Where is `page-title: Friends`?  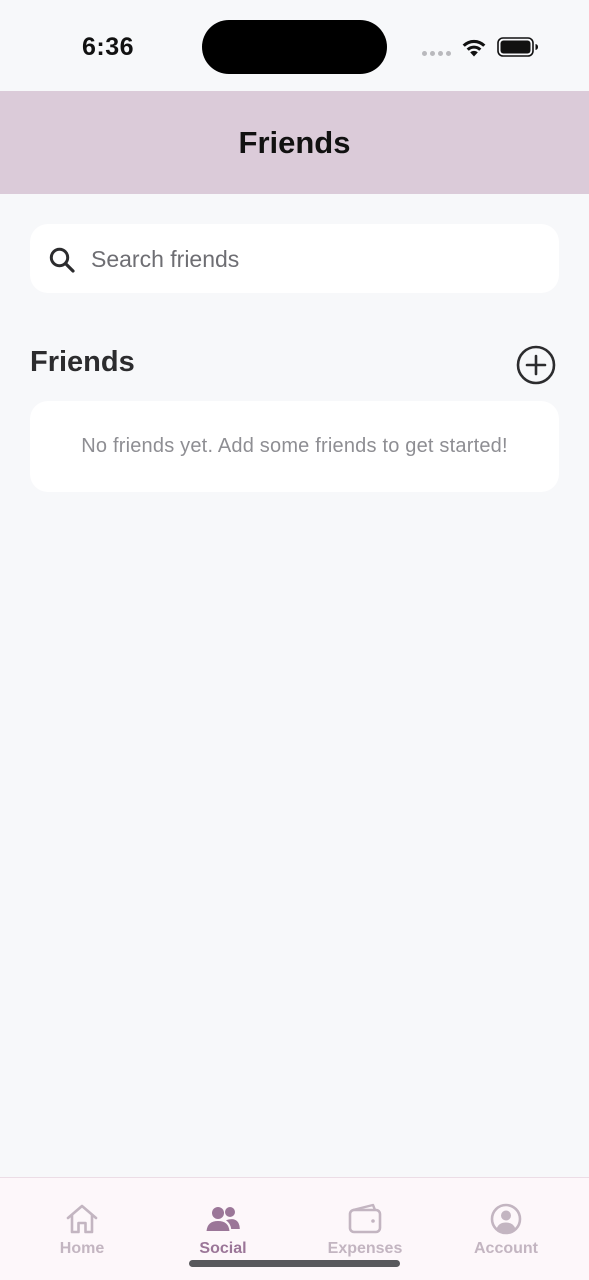
page-title: Friends is located at coordinates (294, 142).